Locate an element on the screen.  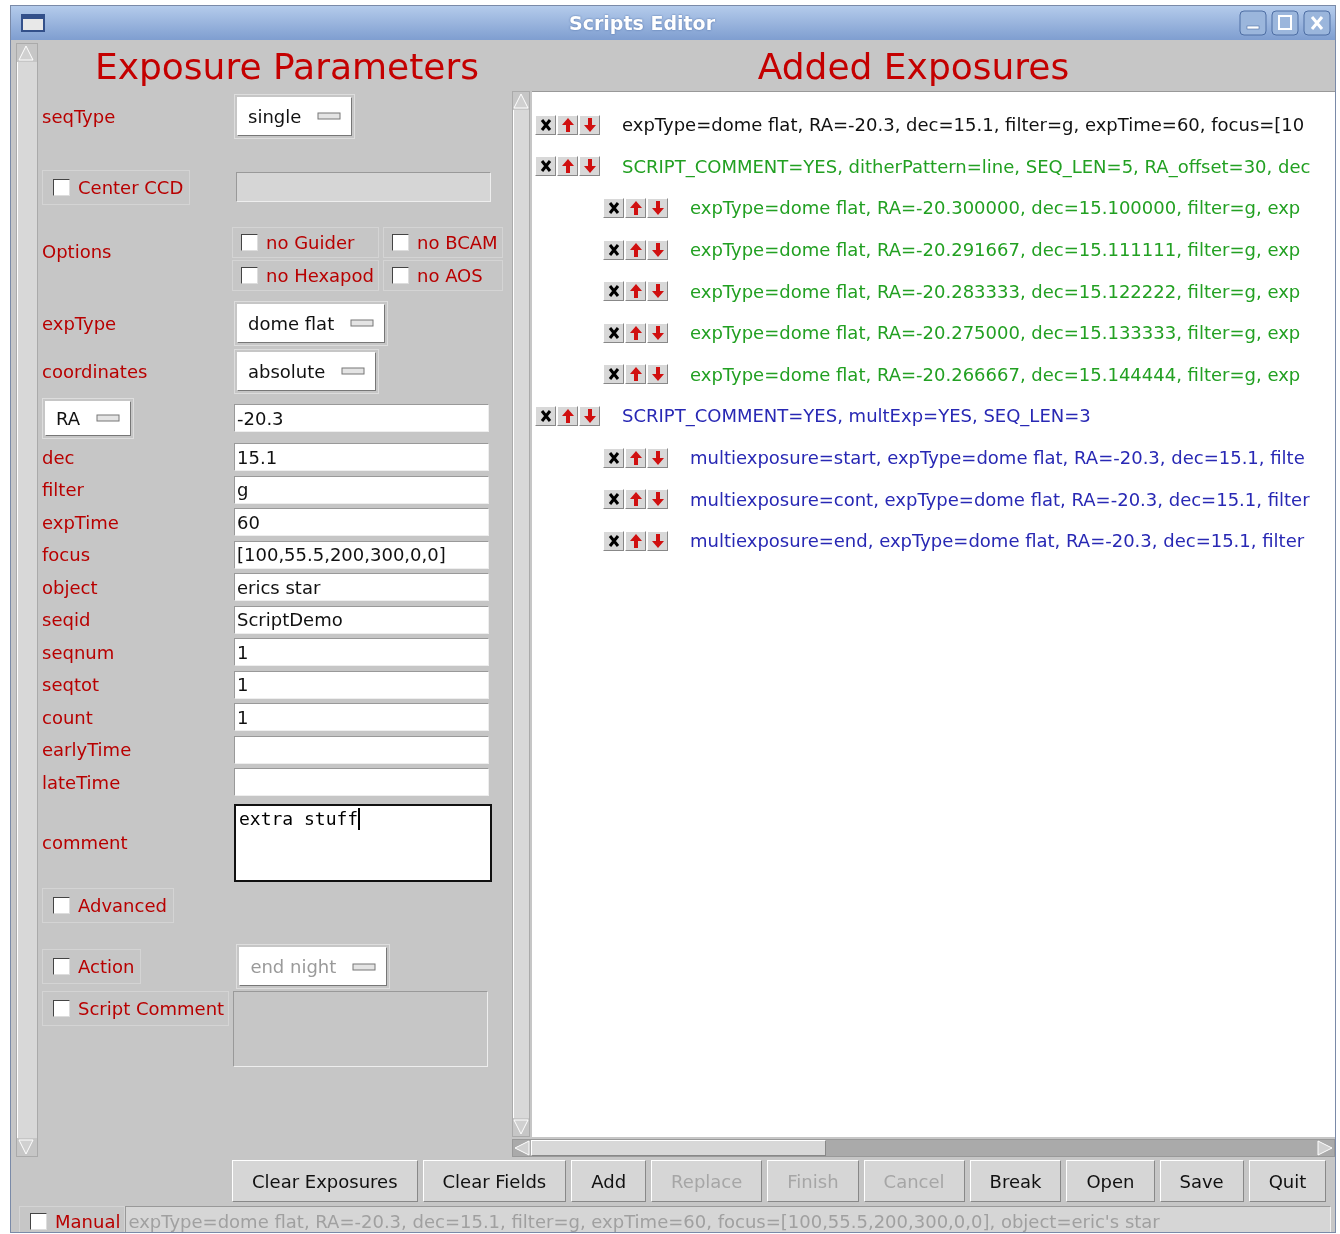
maximize-icon is located at coordinates (1285, 23).